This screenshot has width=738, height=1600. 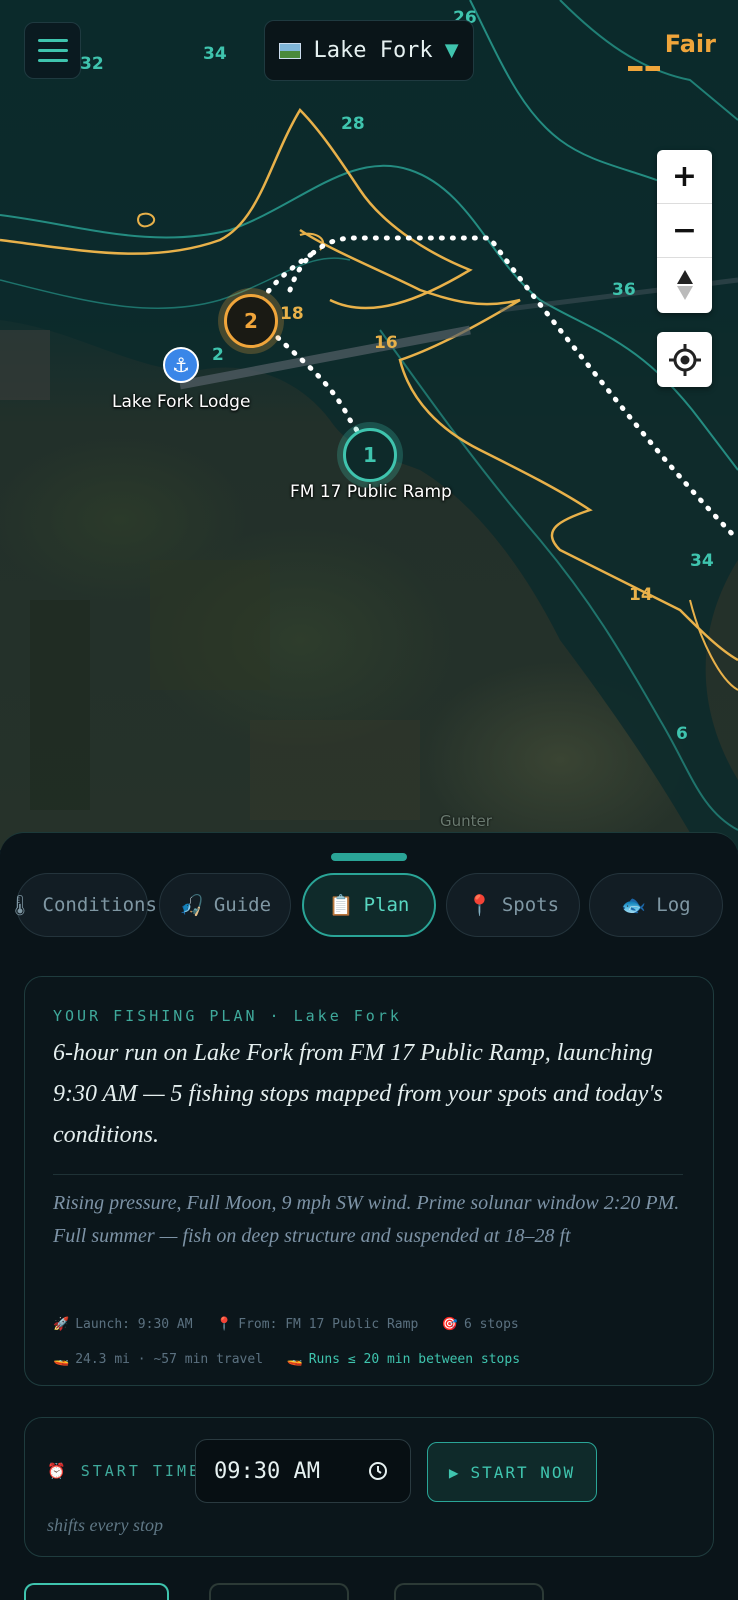 What do you see at coordinates (61, 1324) in the screenshot?
I see `rocket-icon: 🚀` at bounding box center [61, 1324].